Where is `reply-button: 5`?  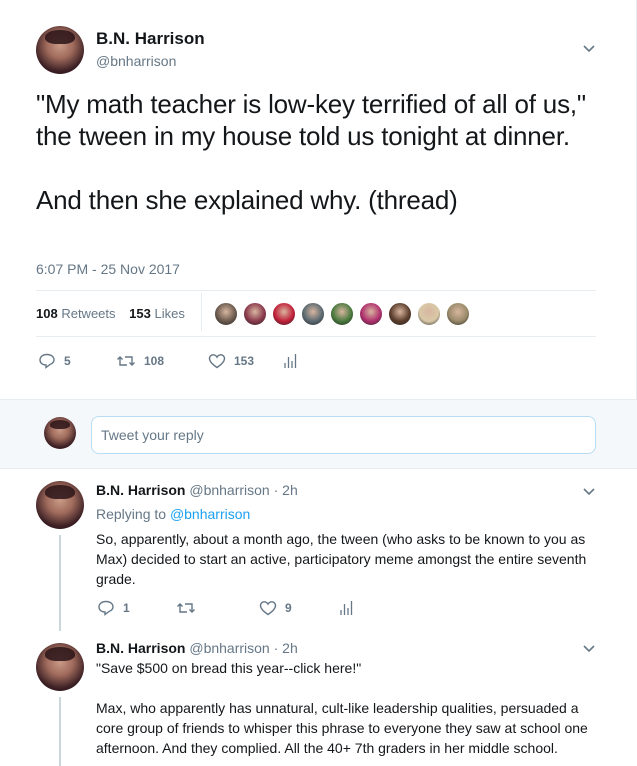 reply-button: 5 is located at coordinates (77, 361).